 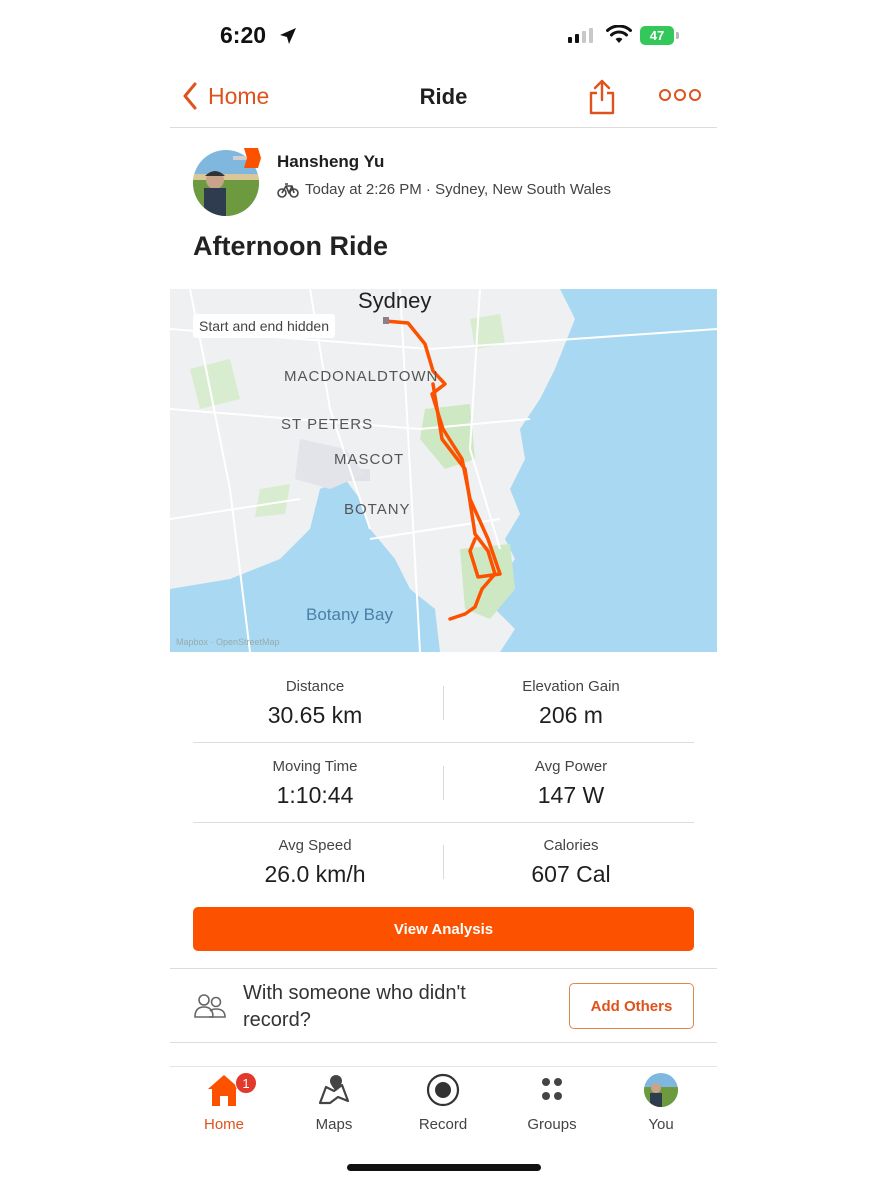 I want to click on wifi-icon, so click(x=619, y=34).